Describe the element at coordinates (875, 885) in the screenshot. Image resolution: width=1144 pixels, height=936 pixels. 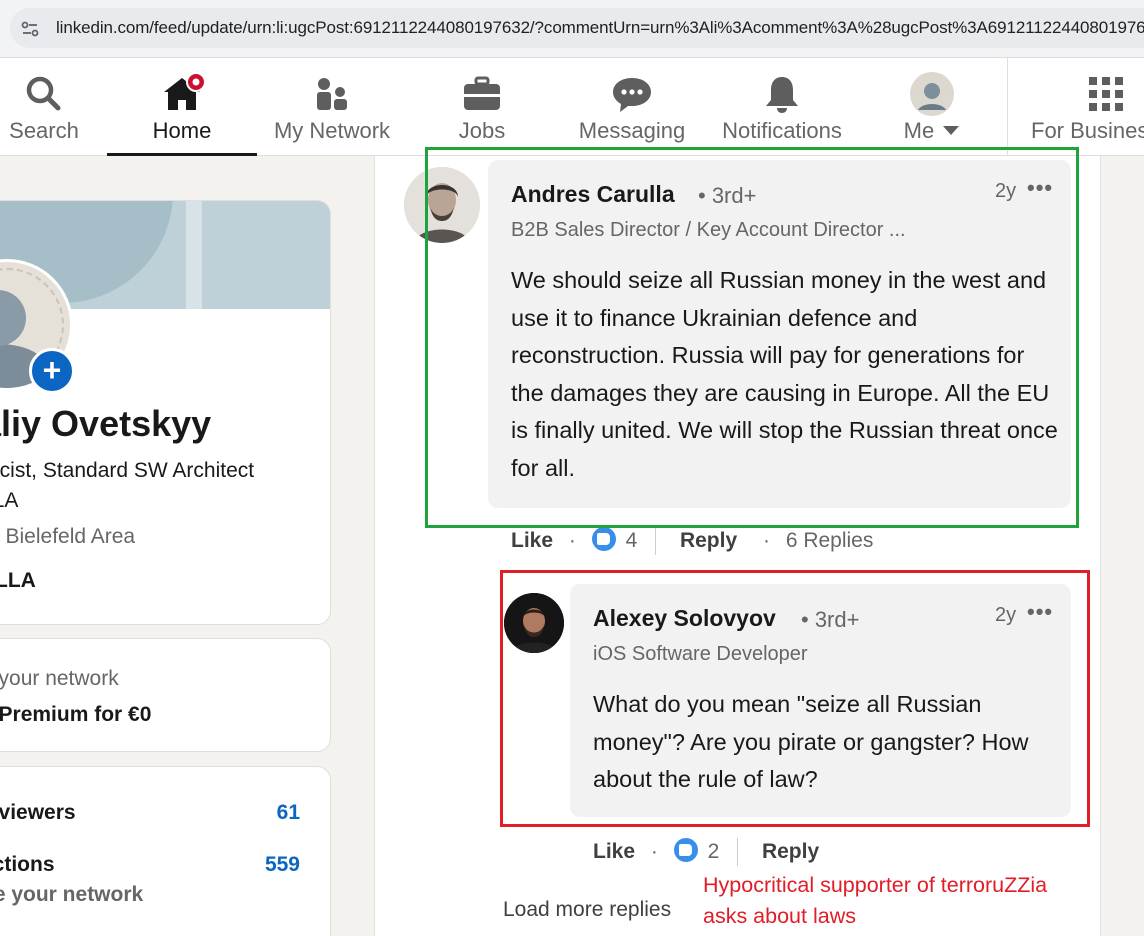
I see `annotation-line: Hypocritical supporter of terroruZZia` at that location.